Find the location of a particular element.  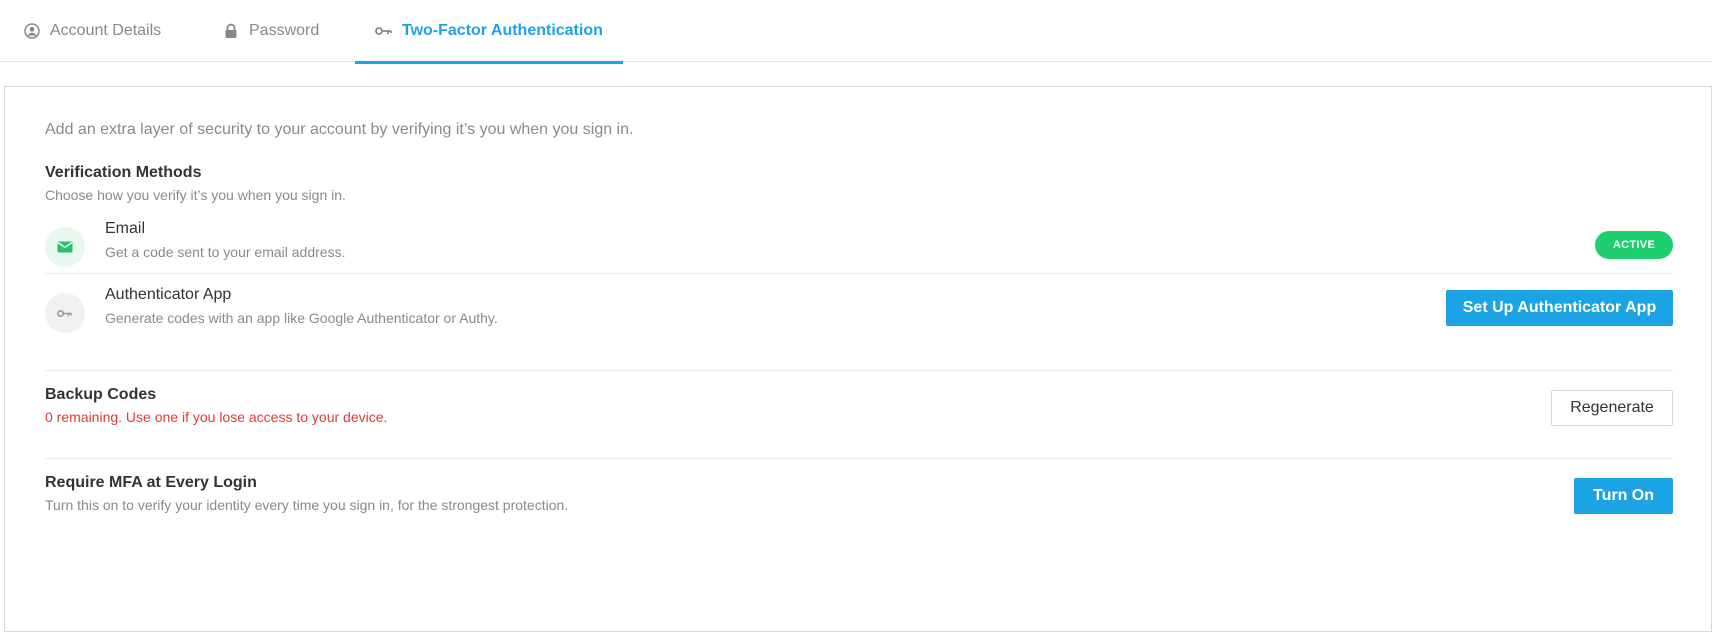

user-circle-icon is located at coordinates (32, 31).